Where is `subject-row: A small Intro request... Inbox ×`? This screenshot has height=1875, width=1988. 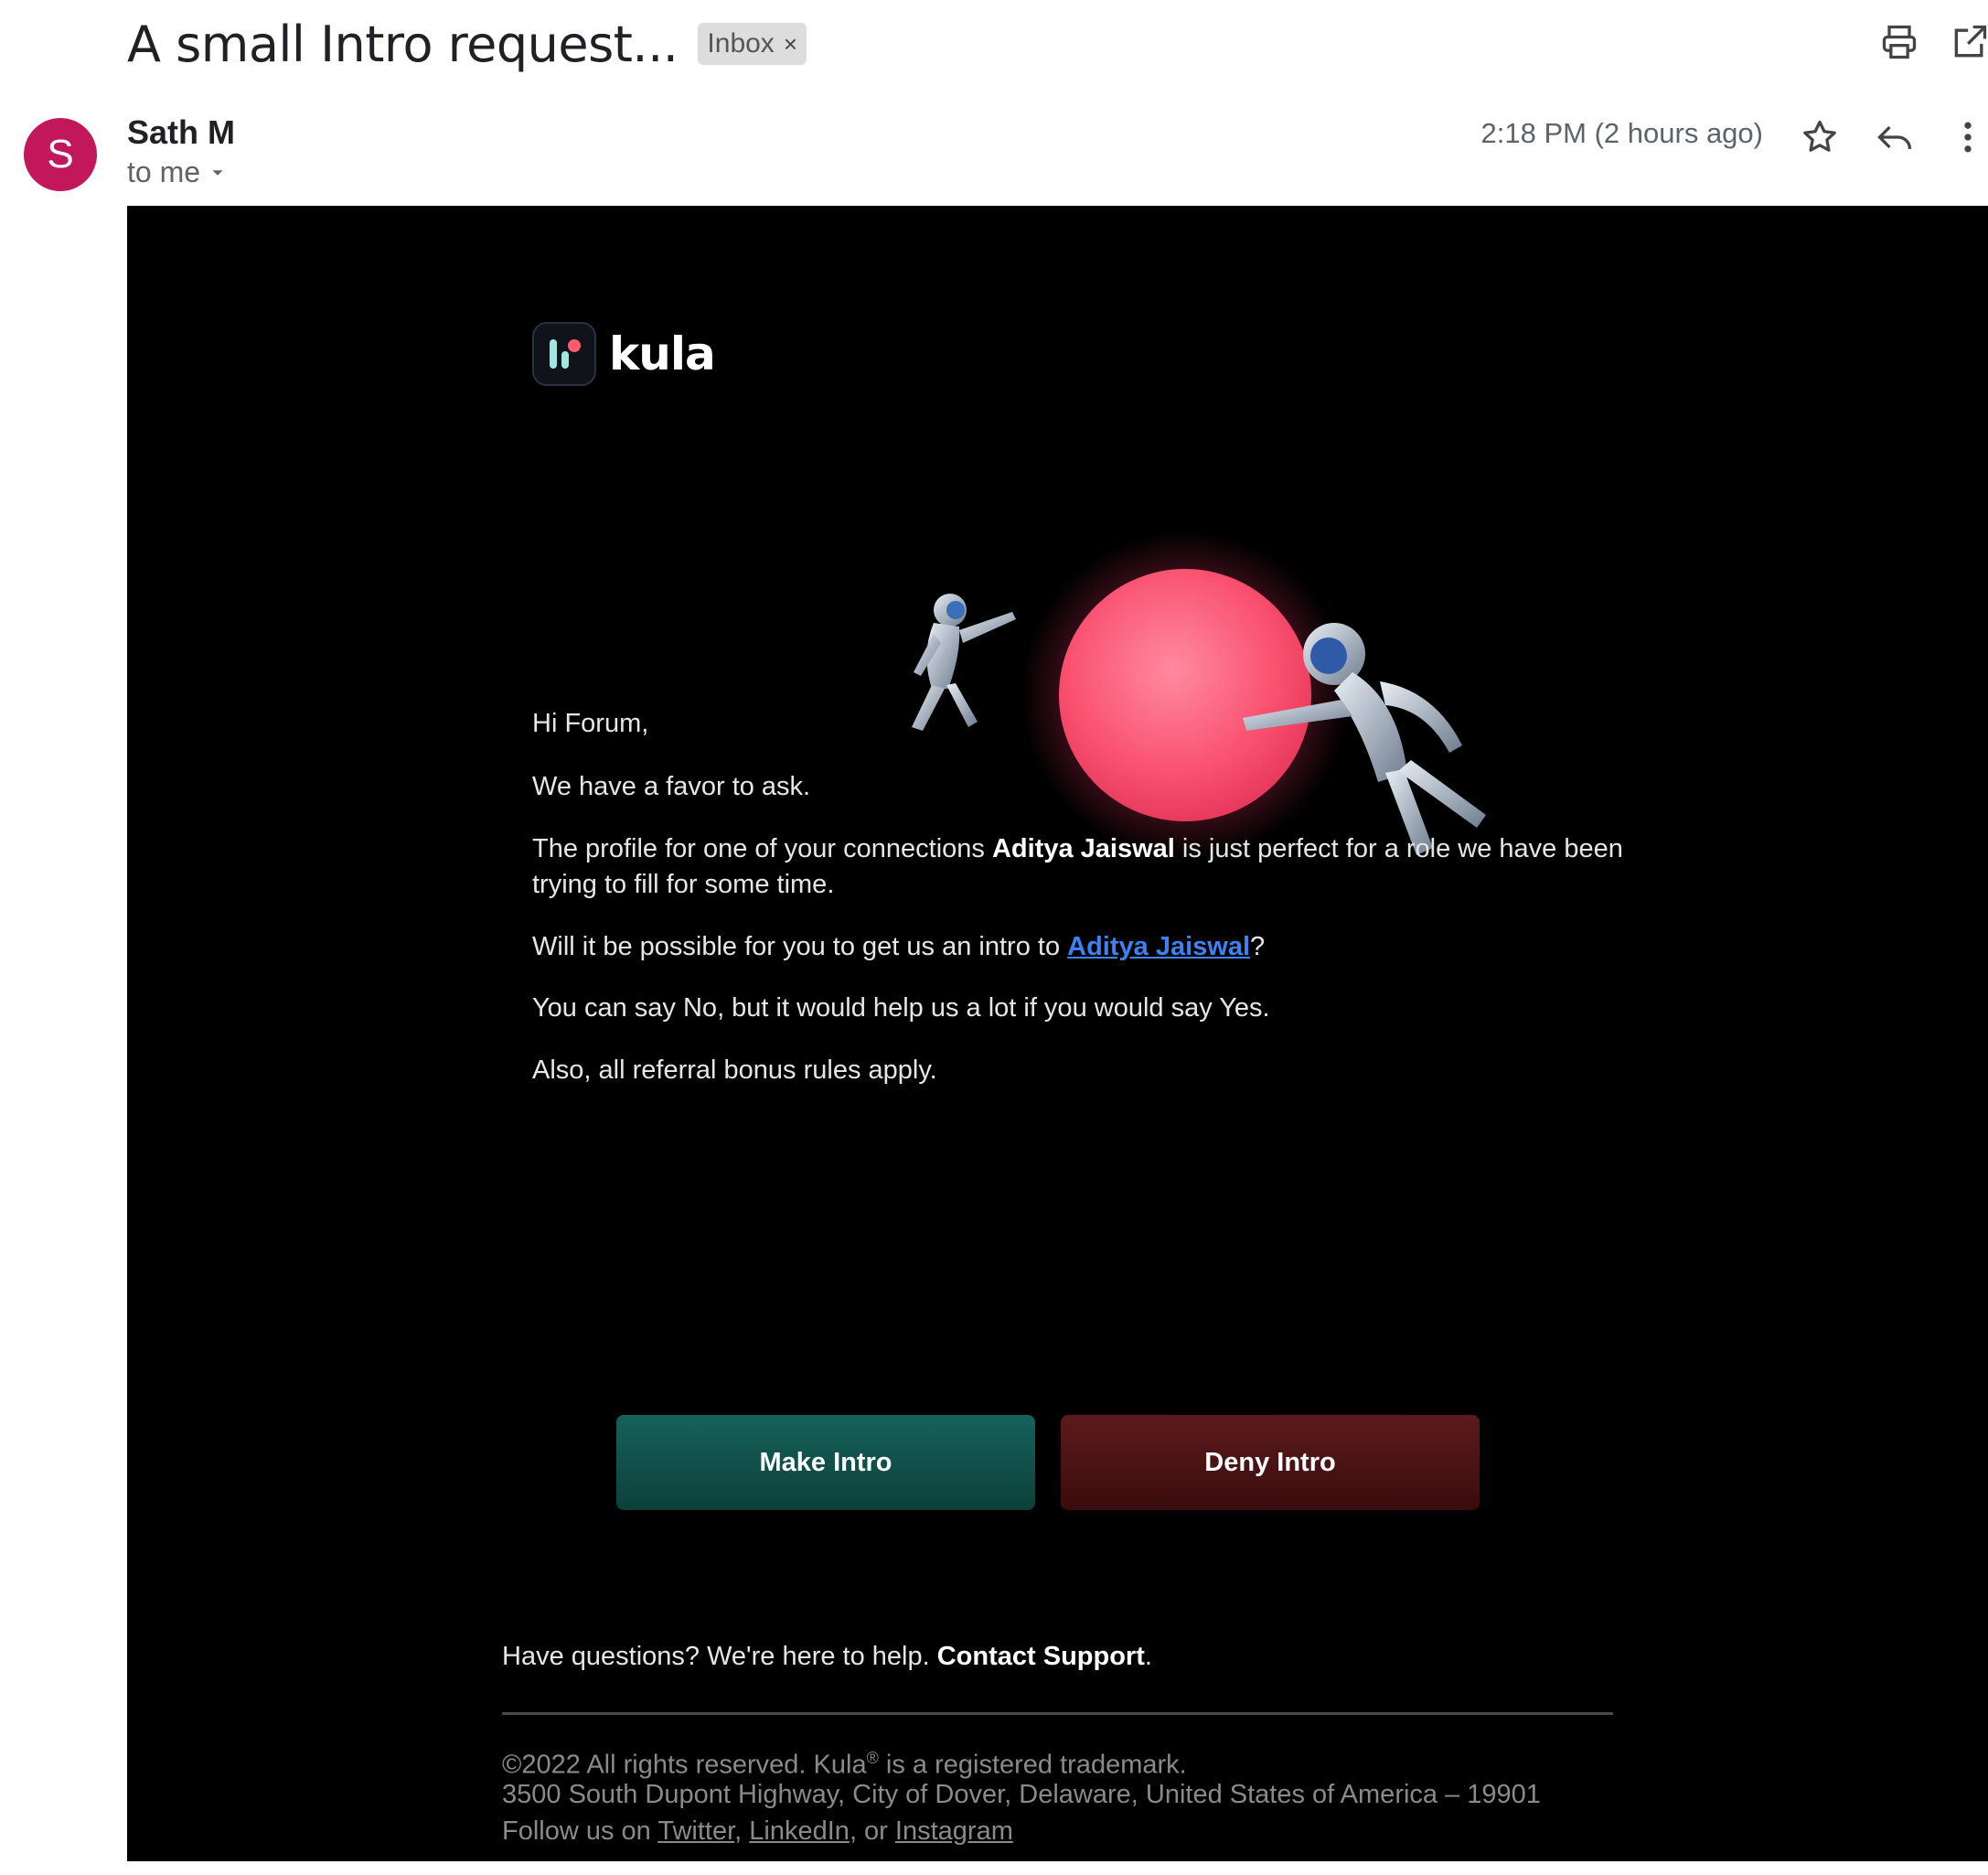 subject-row: A small Intro request... Inbox × is located at coordinates (467, 43).